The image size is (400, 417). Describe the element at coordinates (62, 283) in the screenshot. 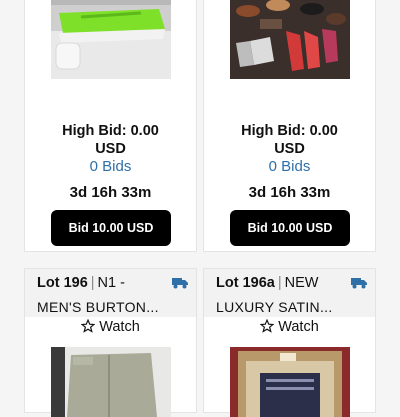

I see `lot-number: Lot 196` at that location.